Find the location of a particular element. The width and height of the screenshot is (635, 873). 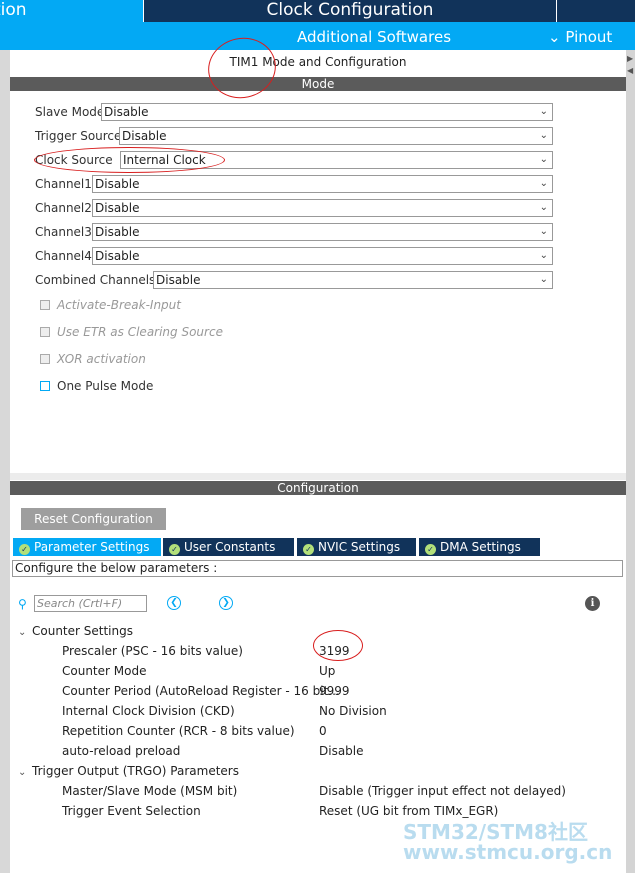

tab-empty is located at coordinates (596, 11).